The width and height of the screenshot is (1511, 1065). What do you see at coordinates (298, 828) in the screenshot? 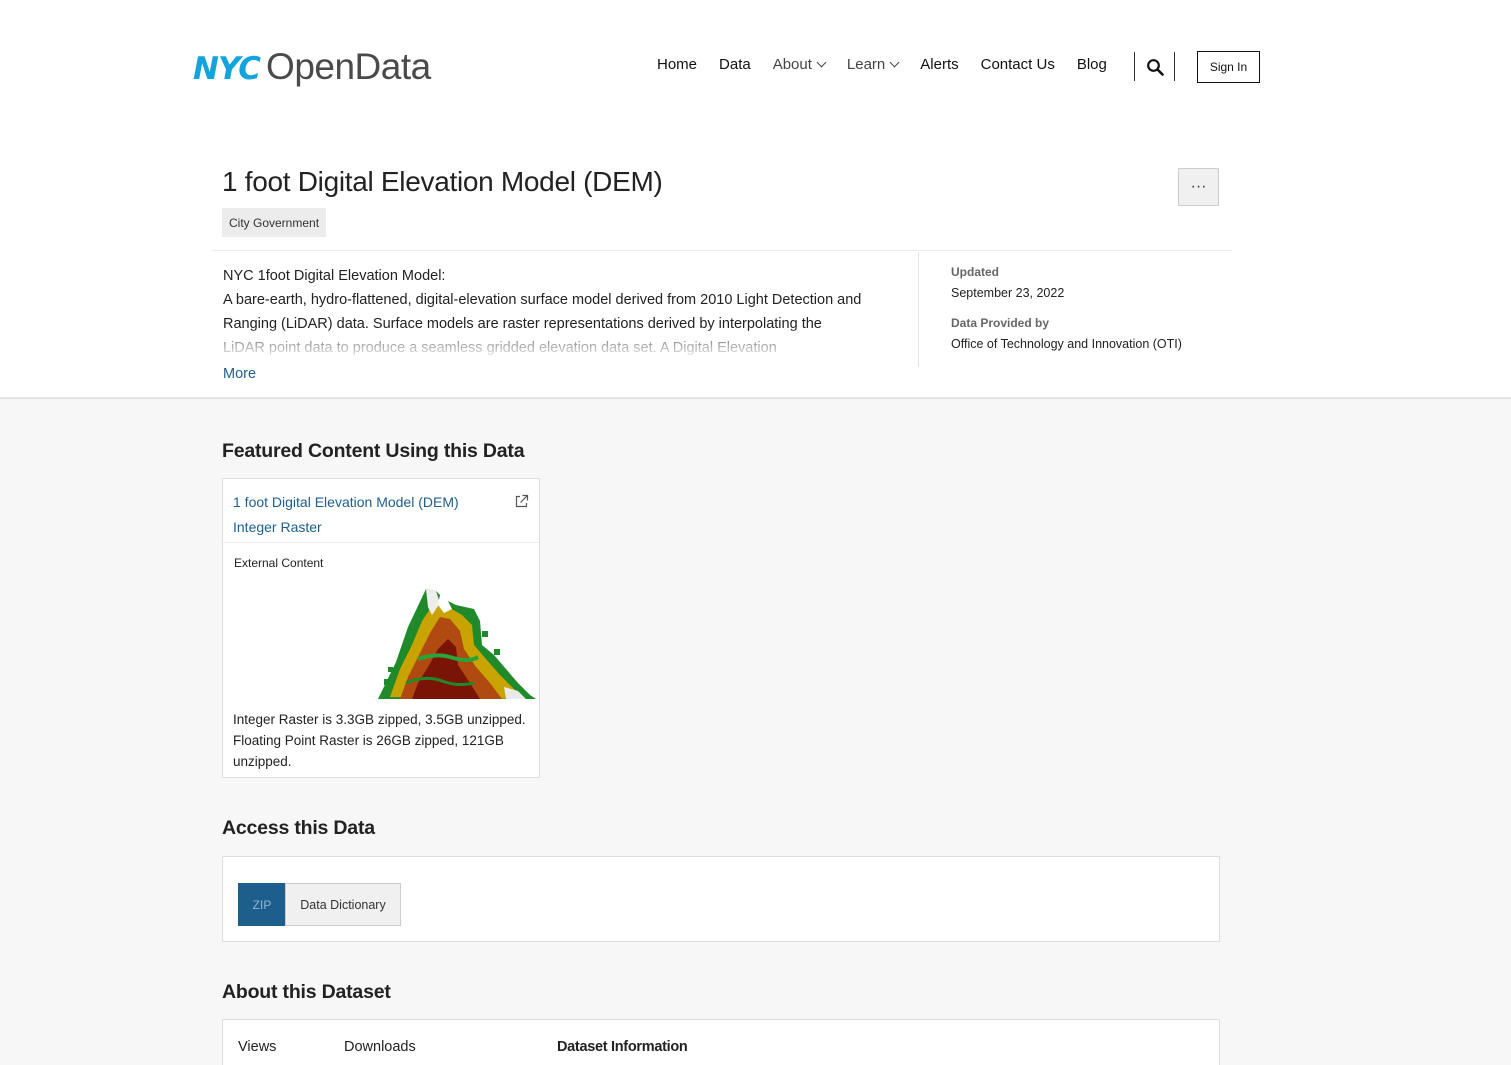
I see `access-heading: Access this Data` at bounding box center [298, 828].